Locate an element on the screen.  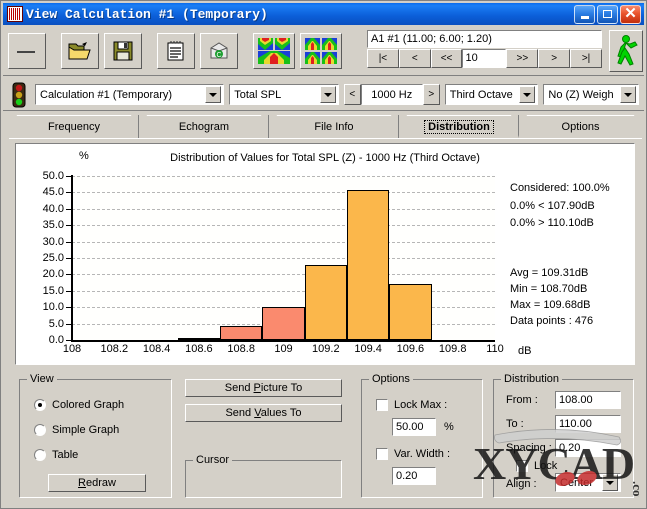
chevron-down-icon is located at coordinates (213, 94).